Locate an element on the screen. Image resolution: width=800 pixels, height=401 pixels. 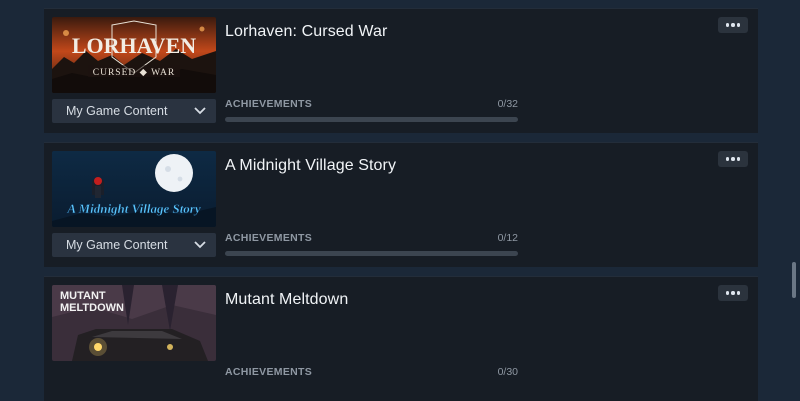
game-title: A Midnight Village Story is located at coordinates (310, 166).